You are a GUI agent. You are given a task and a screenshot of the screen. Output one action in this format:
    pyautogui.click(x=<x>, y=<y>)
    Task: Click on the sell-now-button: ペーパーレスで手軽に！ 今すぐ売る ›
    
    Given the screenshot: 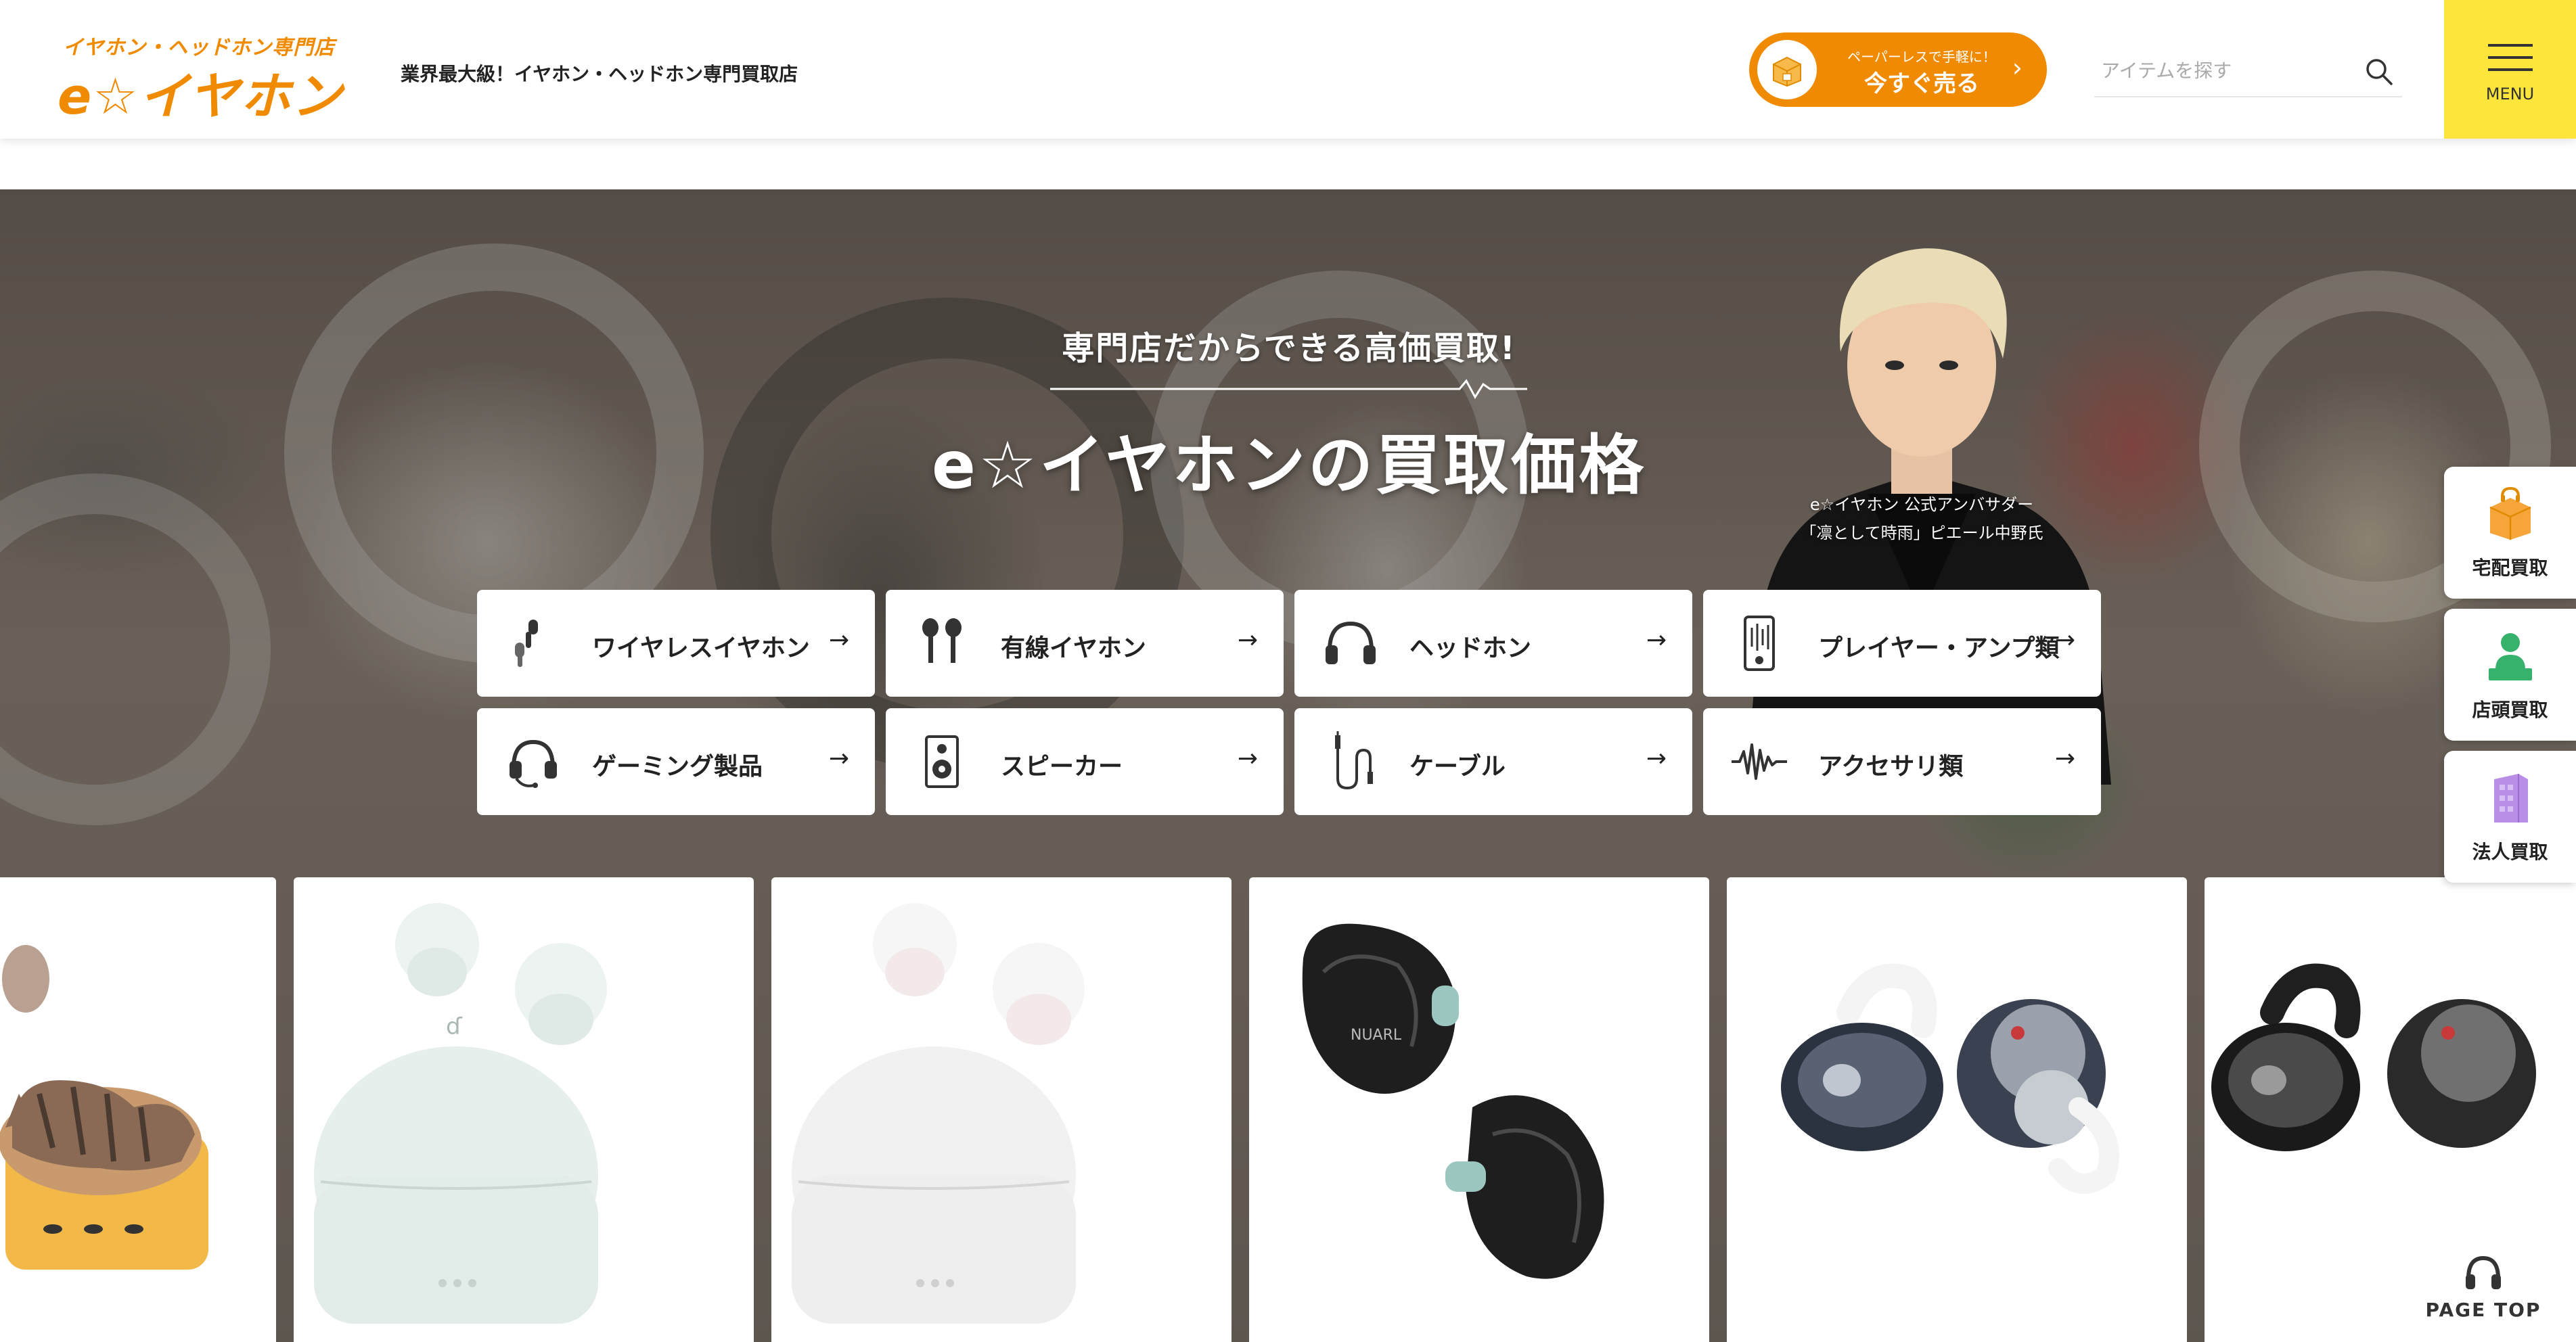 What is the action you would take?
    pyautogui.click(x=1898, y=69)
    